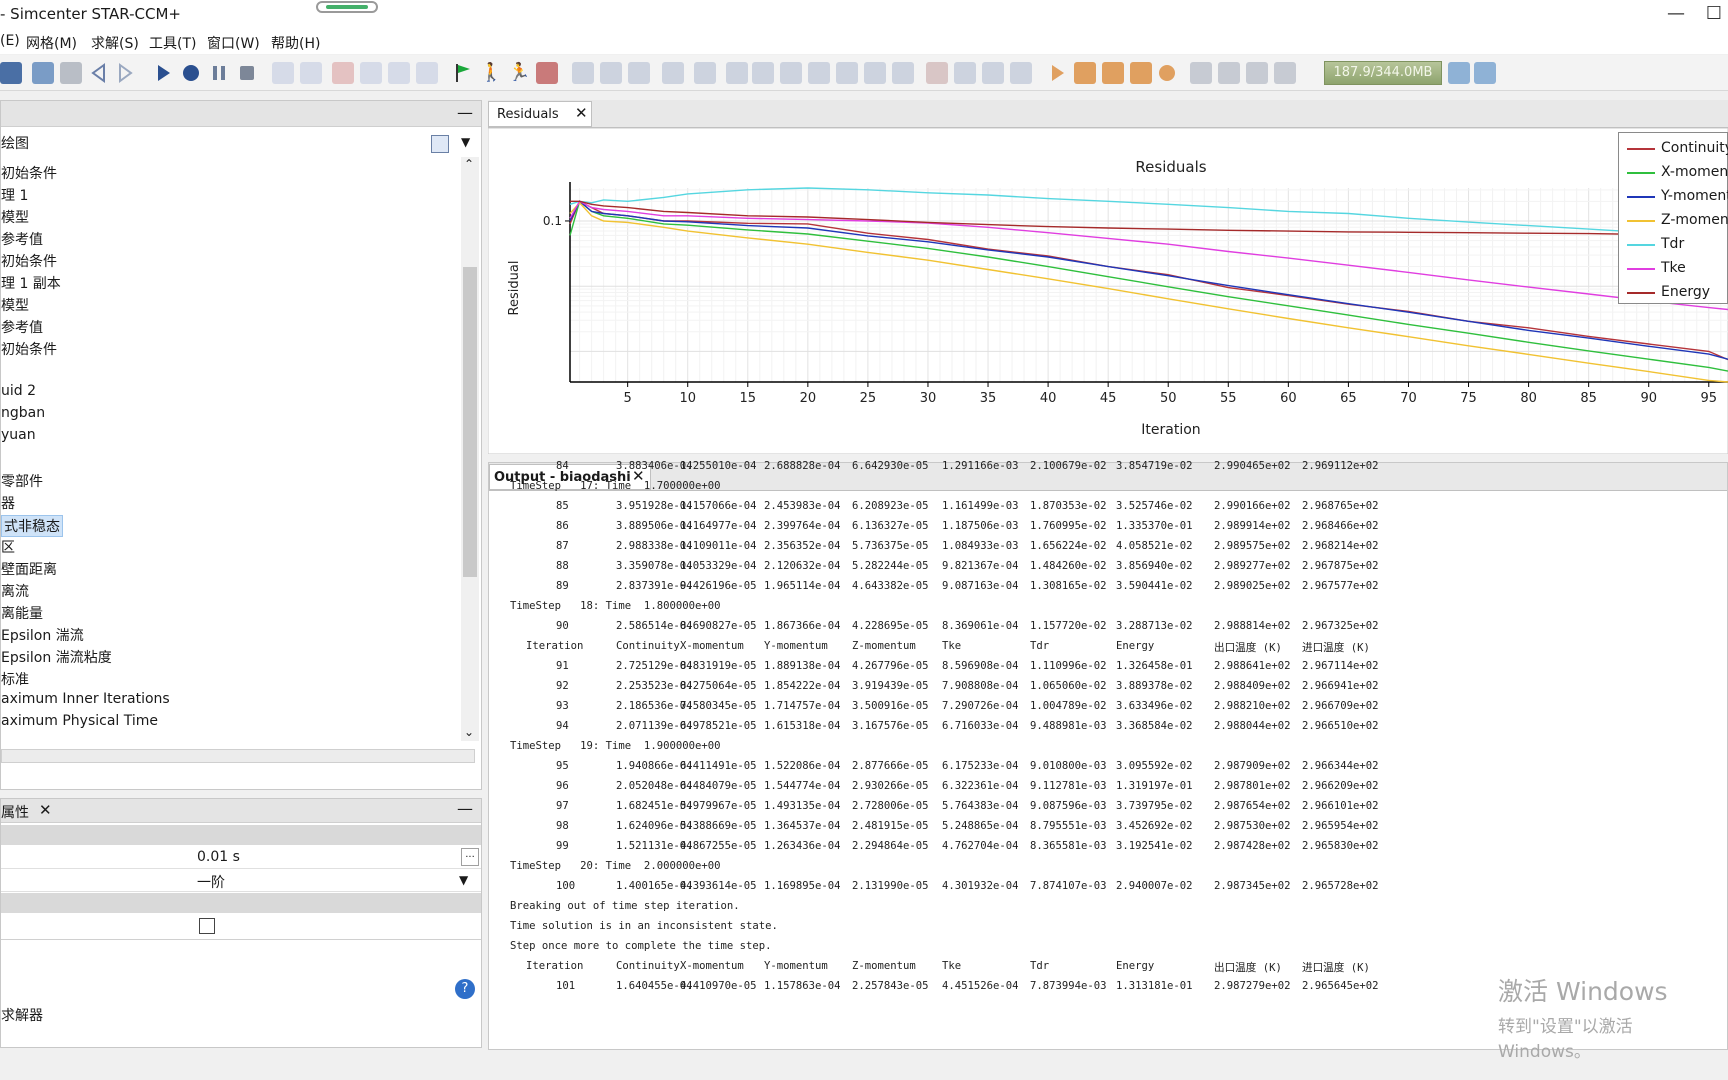 The height and width of the screenshot is (1080, 1728). I want to click on tree-item: ngban, so click(23, 413).